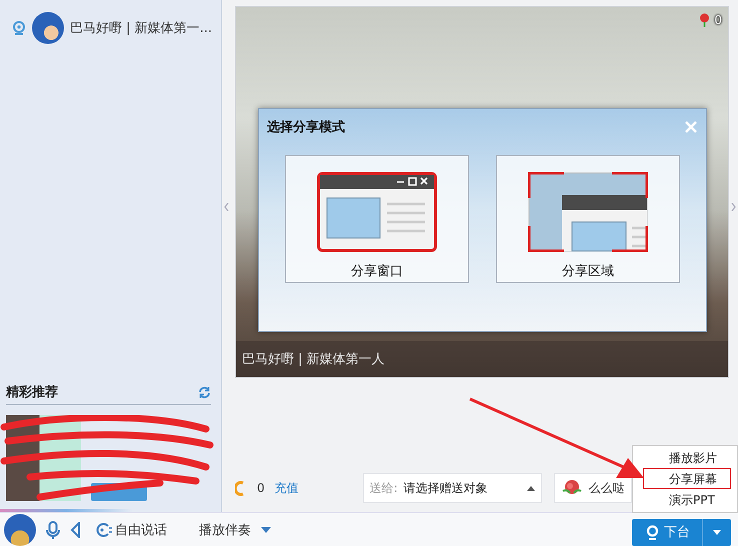 This screenshot has width=738, height=546. What do you see at coordinates (32, 392) in the screenshot?
I see `section-title: 精彩推荐` at bounding box center [32, 392].